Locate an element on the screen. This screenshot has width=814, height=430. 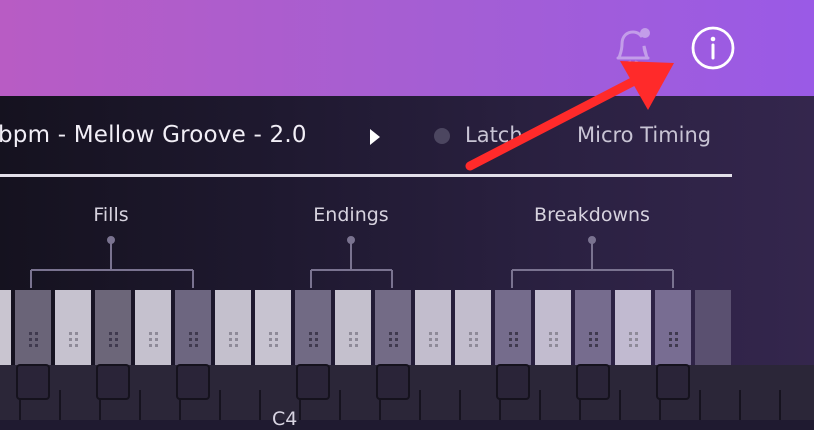
latch-toggle is located at coordinates (442, 136).